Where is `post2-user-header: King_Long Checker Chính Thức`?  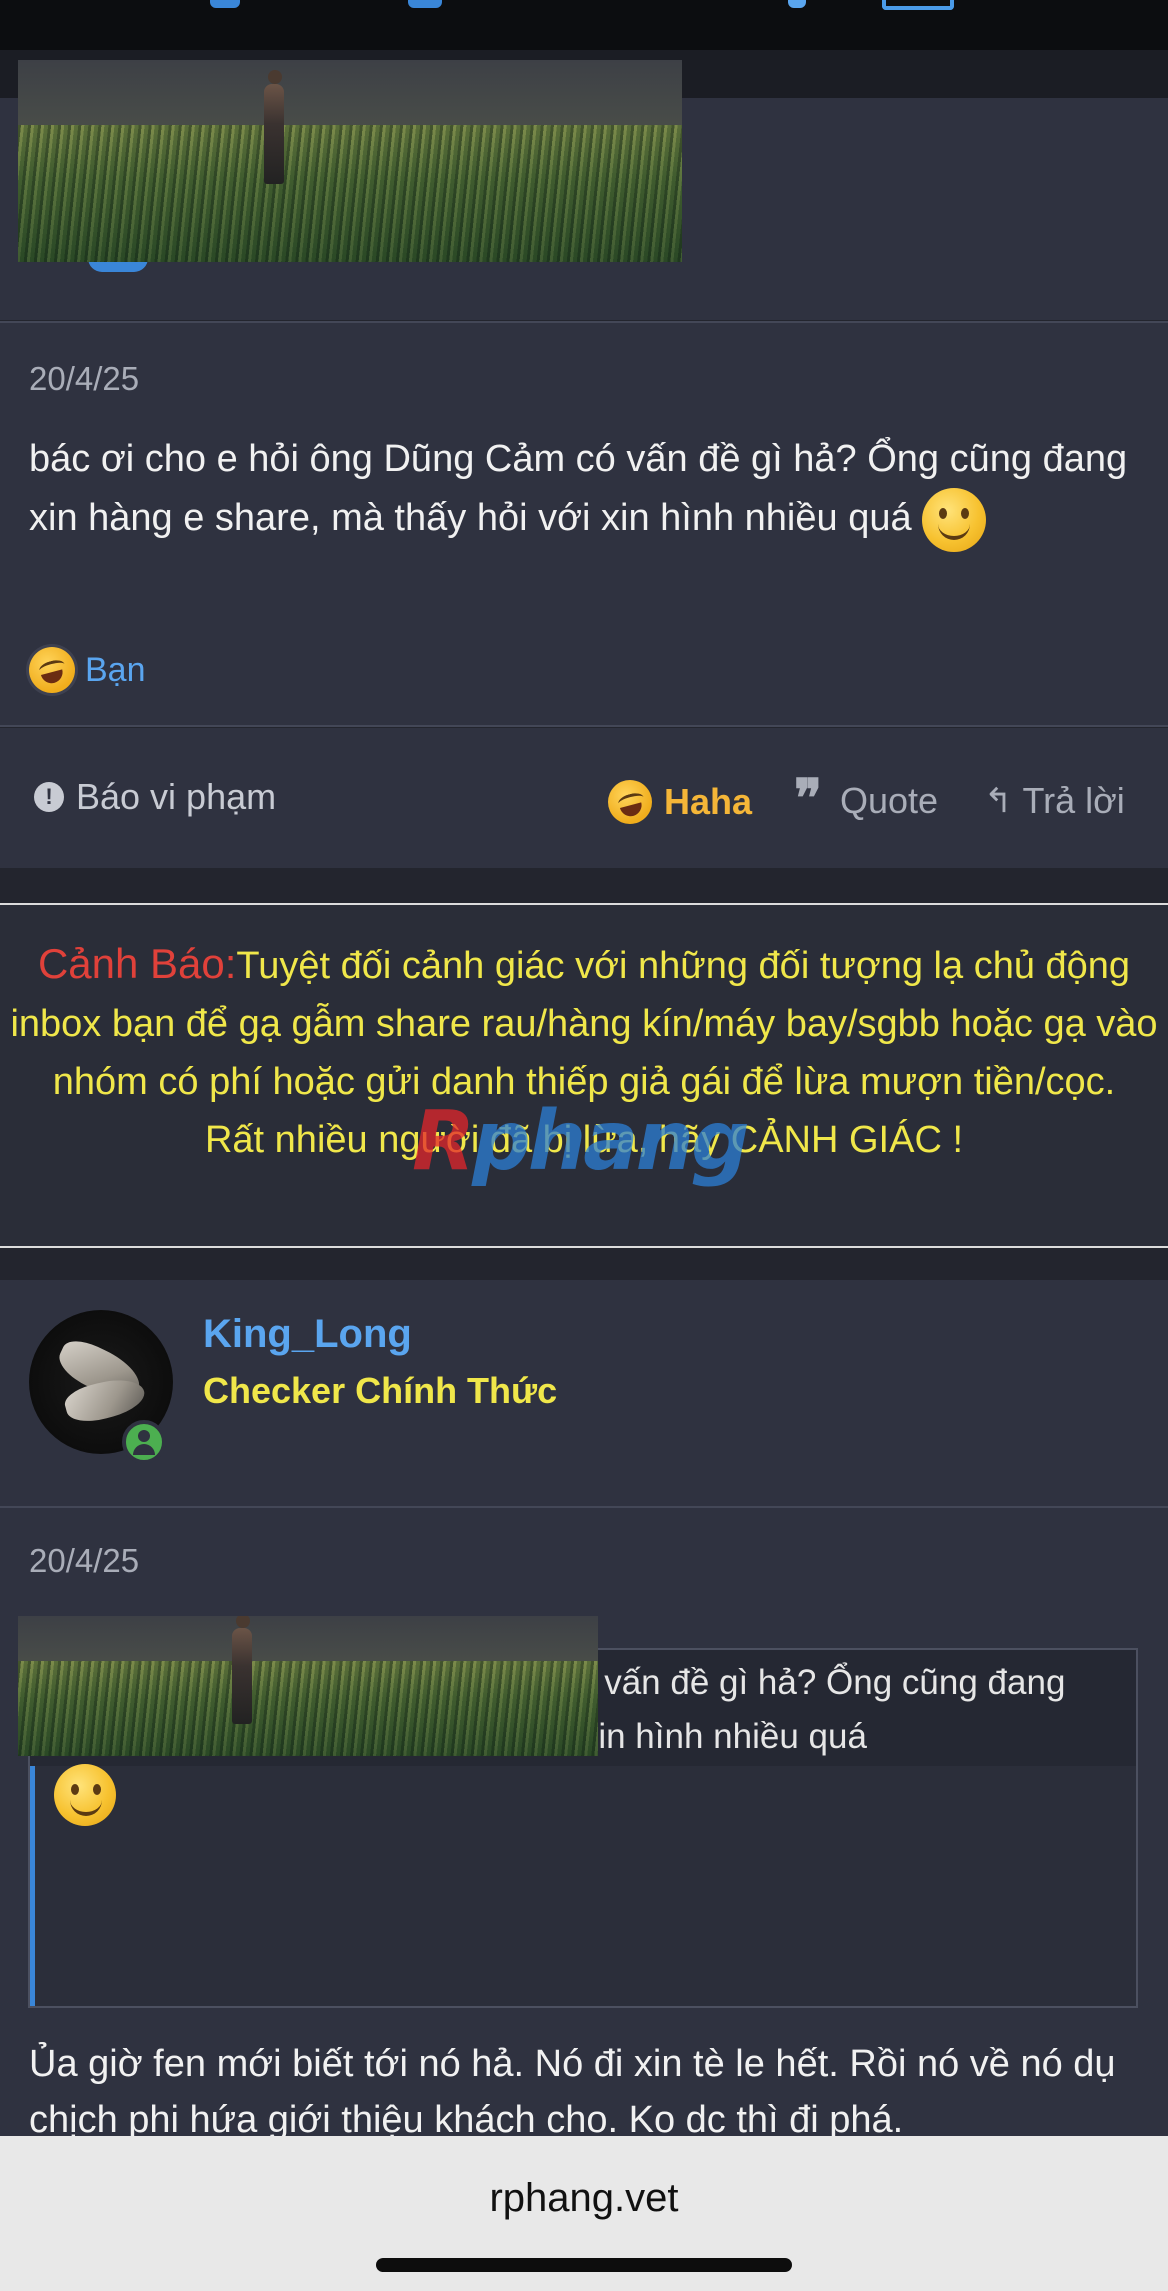
post2-user-header: King_Long Checker Chính Thức is located at coordinates (584, 1393).